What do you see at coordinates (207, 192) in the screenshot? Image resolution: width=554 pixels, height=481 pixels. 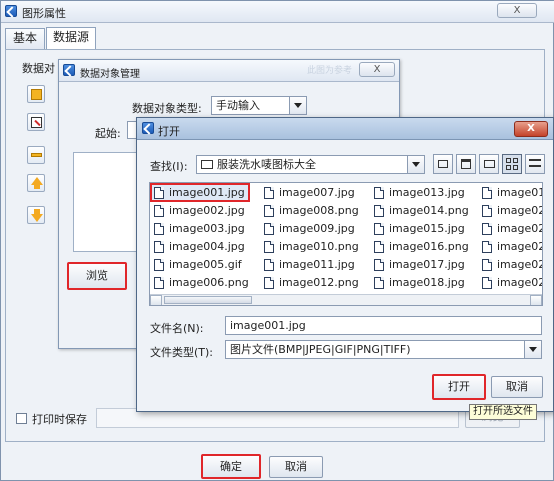 I see `file-name: image001.jpg` at bounding box center [207, 192].